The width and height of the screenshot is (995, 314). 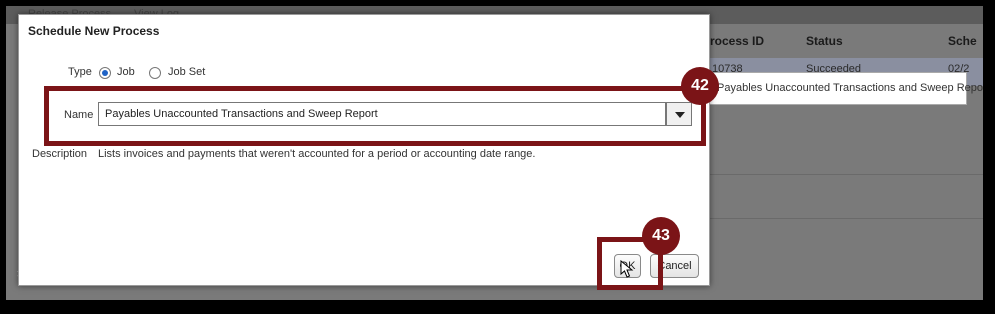 What do you see at coordinates (824, 41) in the screenshot?
I see `column-status: Status` at bounding box center [824, 41].